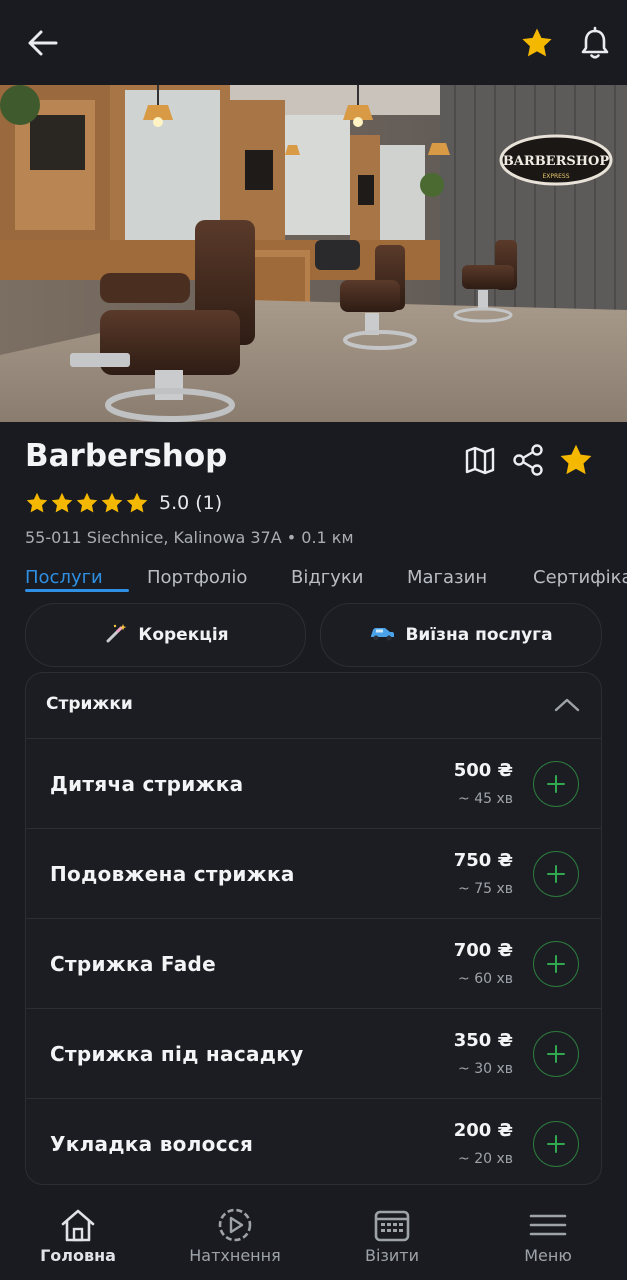 The image size is (627, 1280). What do you see at coordinates (485, 1069) in the screenshot?
I see `service-duration: ~ 30 хв` at bounding box center [485, 1069].